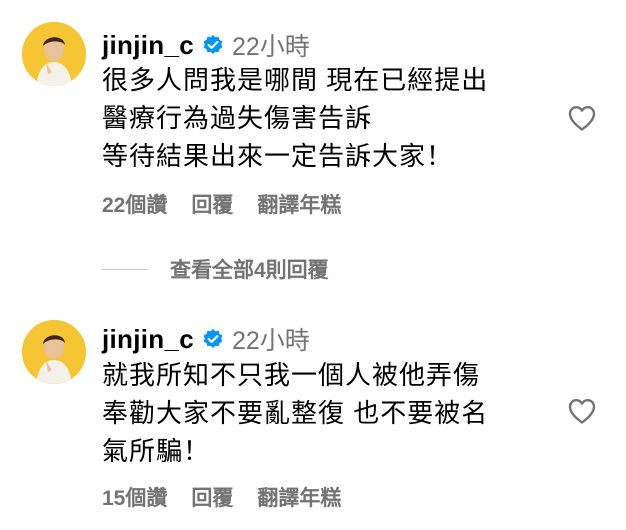 Image resolution: width=626 pixels, height=530 pixels. What do you see at coordinates (134, 204) in the screenshot?
I see `likes-count: 22個讚` at bounding box center [134, 204].